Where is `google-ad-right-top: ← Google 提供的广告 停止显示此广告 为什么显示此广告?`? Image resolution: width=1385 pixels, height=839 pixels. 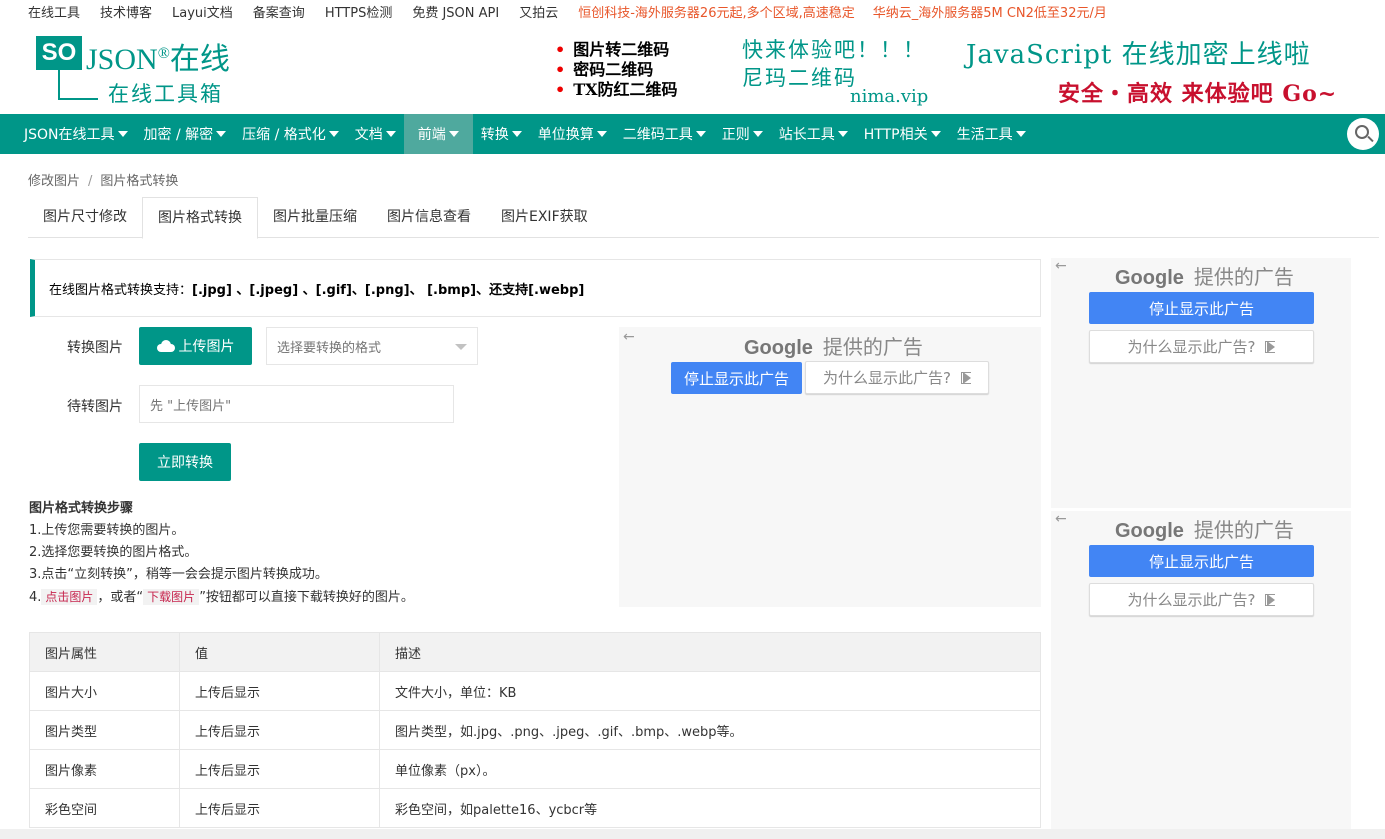 google-ad-right-top: ← Google 提供的广告 停止显示此广告 为什么显示此广告? is located at coordinates (1201, 383).